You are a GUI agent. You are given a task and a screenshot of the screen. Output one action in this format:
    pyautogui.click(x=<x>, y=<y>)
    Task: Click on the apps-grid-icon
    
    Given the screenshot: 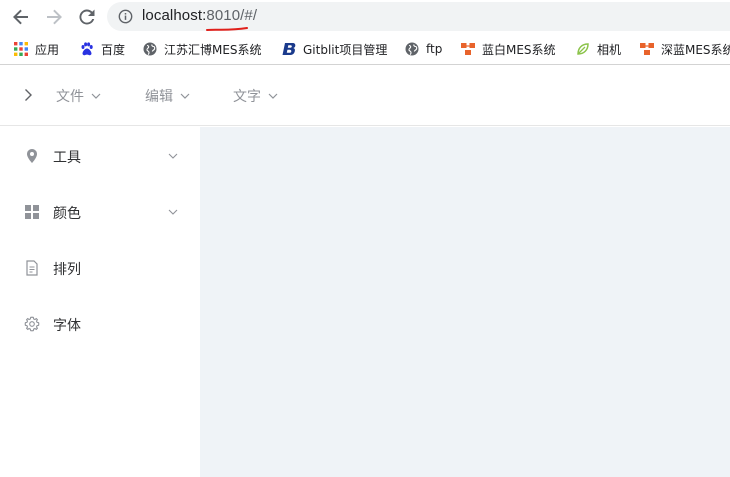 What is the action you would take?
    pyautogui.click(x=21, y=49)
    